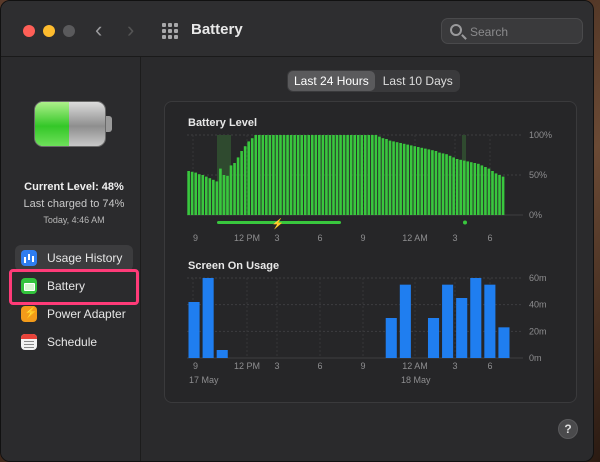 The width and height of the screenshot is (600, 462). Describe the element at coordinates (29, 31) in the screenshot. I see `close-button` at that location.